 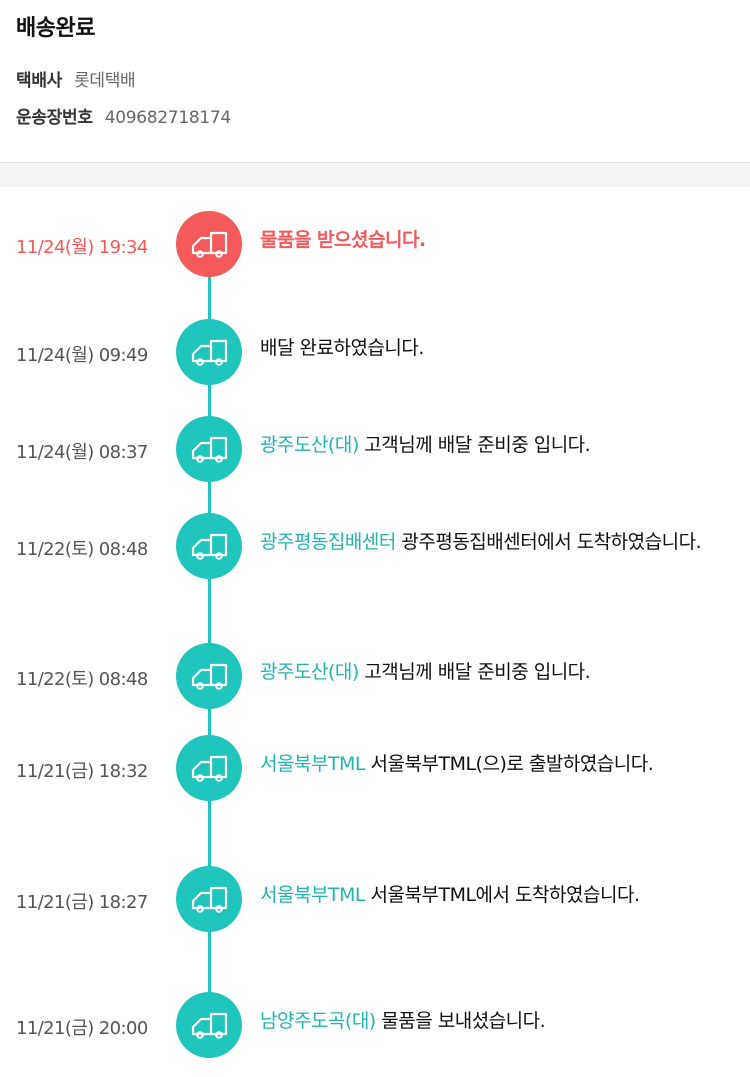 I want to click on event-time: 11/21(금) 20:00, so click(x=82, y=1028).